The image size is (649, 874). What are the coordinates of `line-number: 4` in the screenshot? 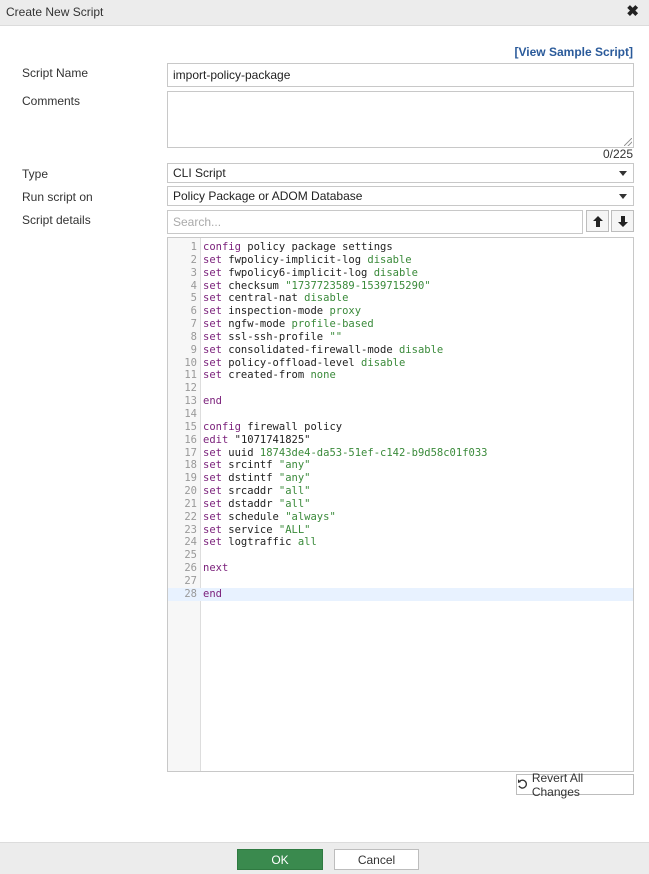 It's located at (193, 285).